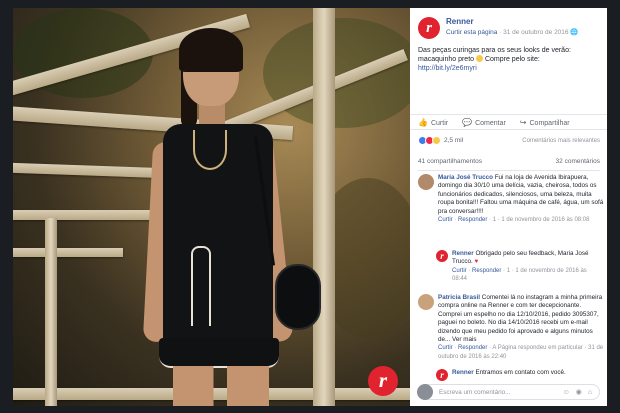 Image resolution: width=620 pixels, height=413 pixels. Describe the element at coordinates (490, 123) in the screenshot. I see `comment-label: Comentar` at that location.